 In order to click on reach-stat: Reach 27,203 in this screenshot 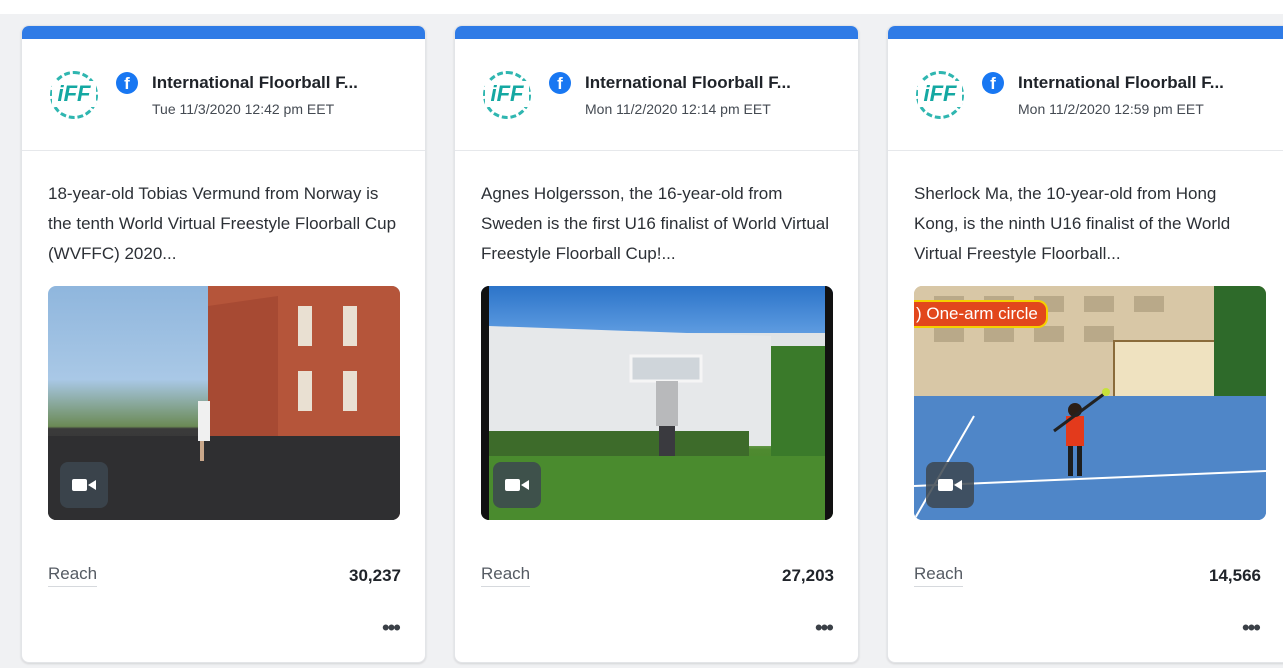, I will do `click(657, 575)`.